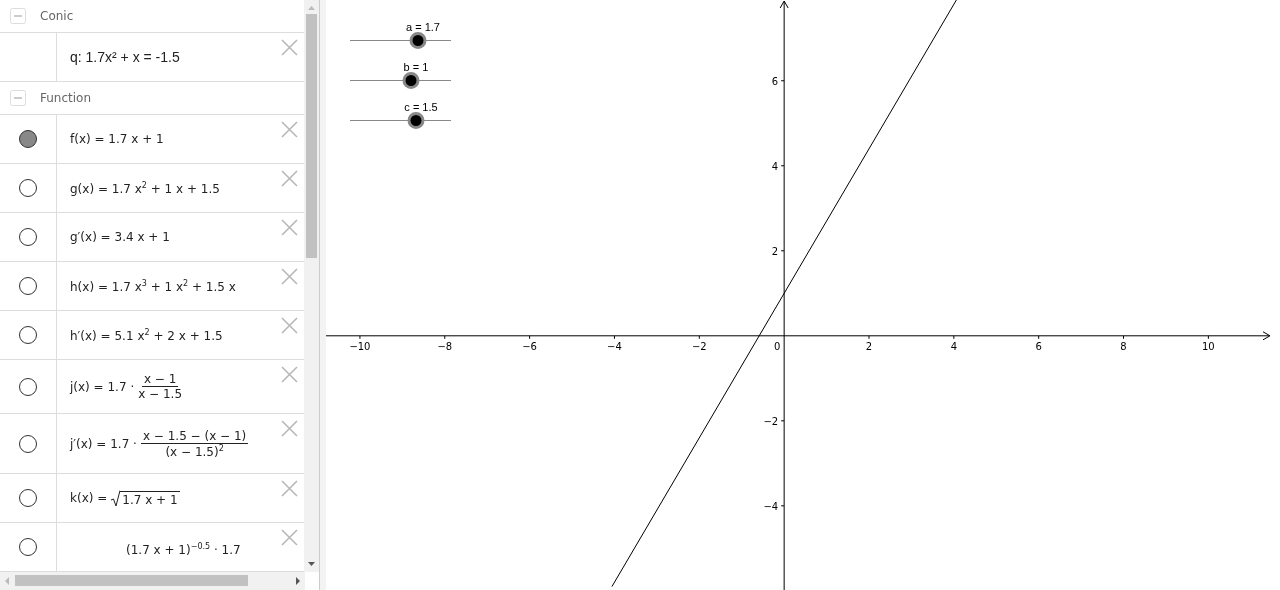 Image resolution: width=1280 pixels, height=590 pixels. Describe the element at coordinates (153, 286) in the screenshot. I see `function-definition: h(x) = 1.7 x$^{3}$ + 1 x$^{2}$ + 1.5 x` at that location.